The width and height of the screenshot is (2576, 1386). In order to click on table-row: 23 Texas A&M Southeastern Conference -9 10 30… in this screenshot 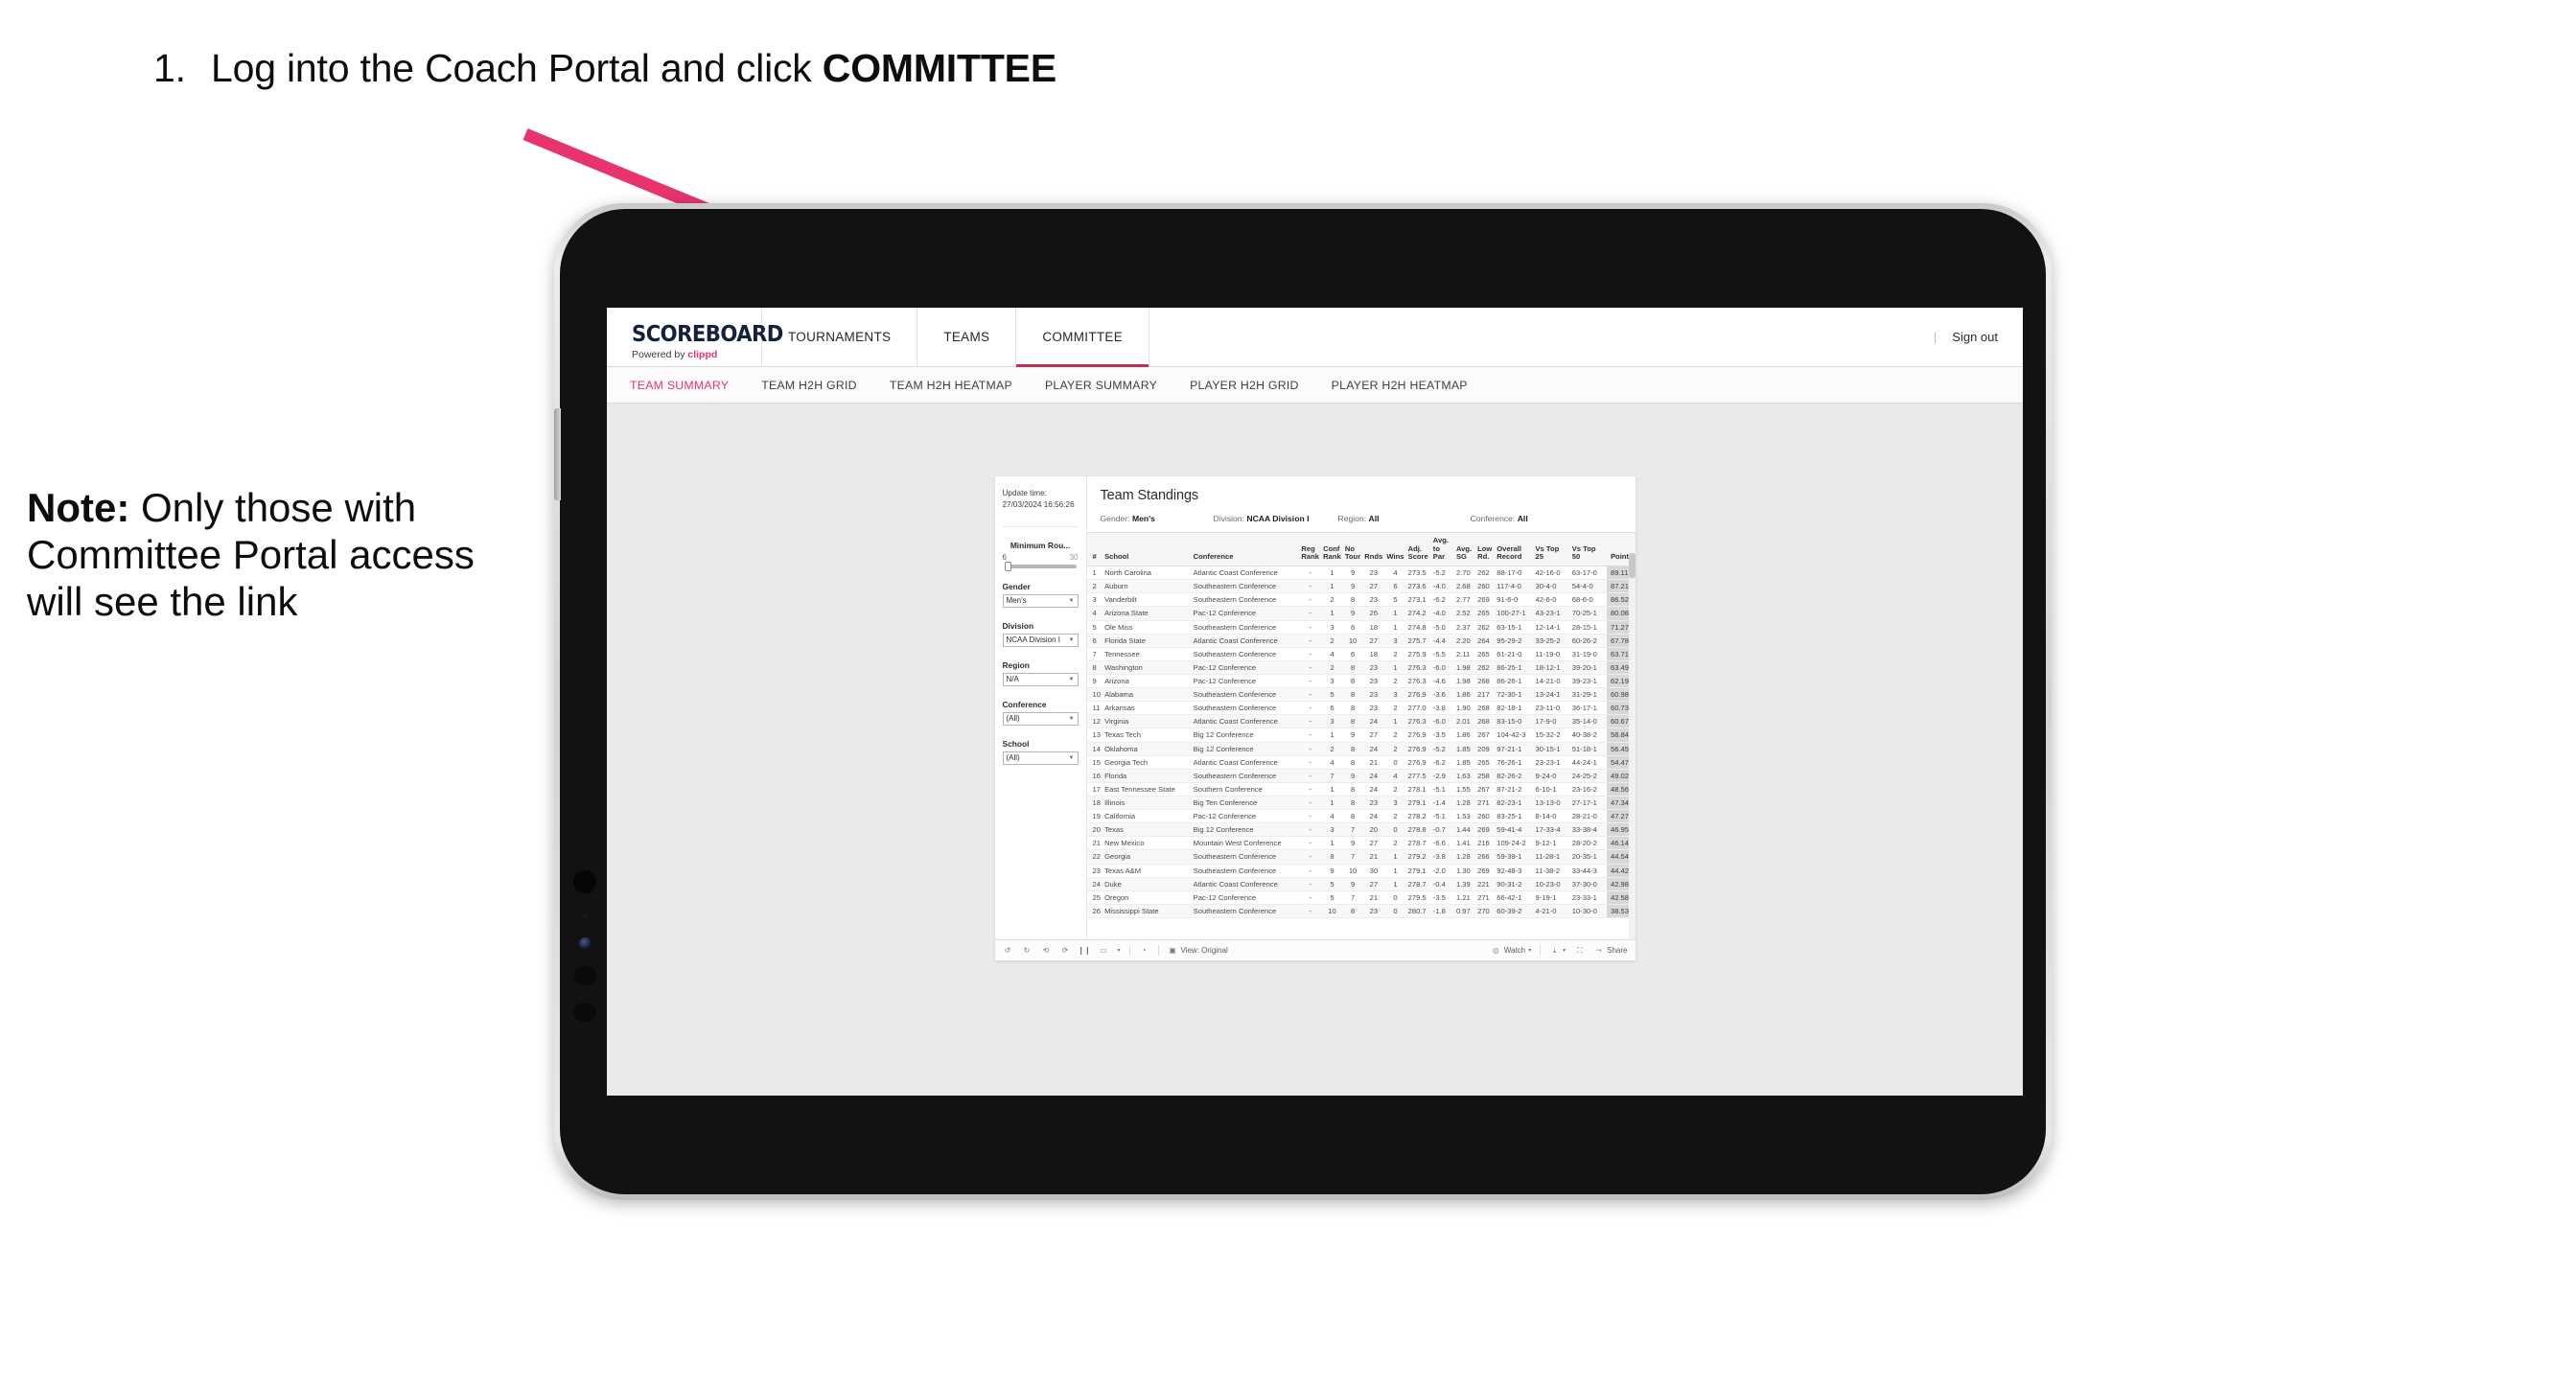, I will do `click(1361, 871)`.